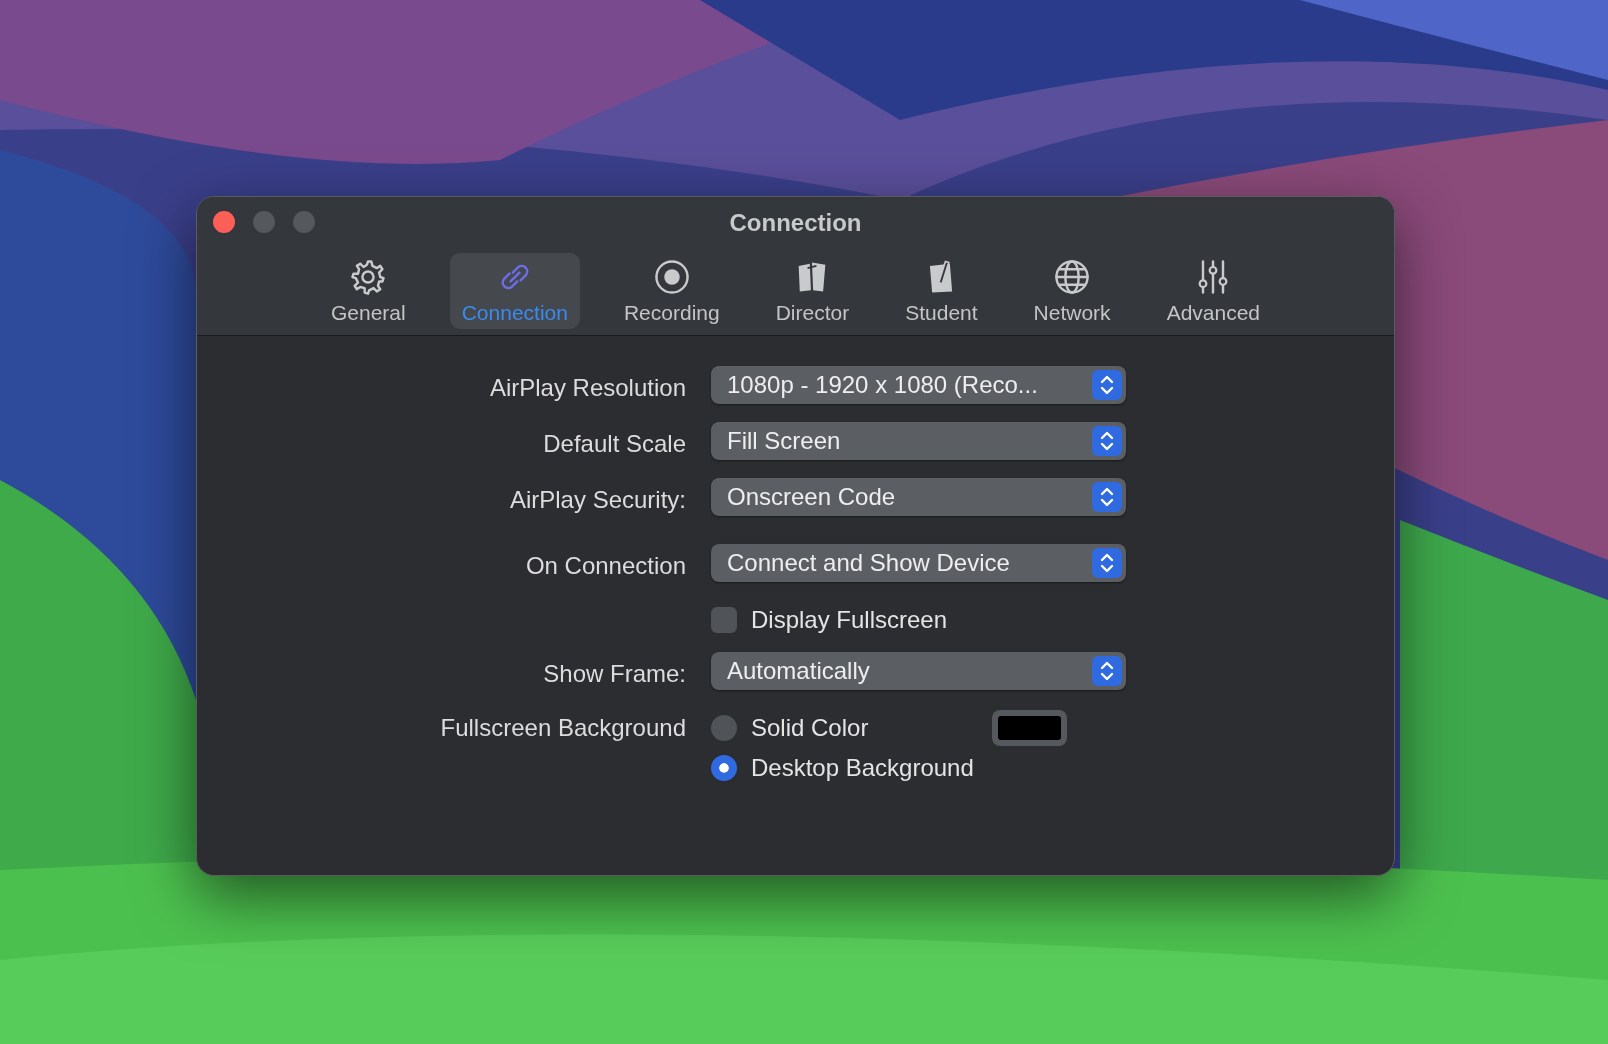 This screenshot has height=1044, width=1608. What do you see at coordinates (304, 222) in the screenshot?
I see `zoom-button` at bounding box center [304, 222].